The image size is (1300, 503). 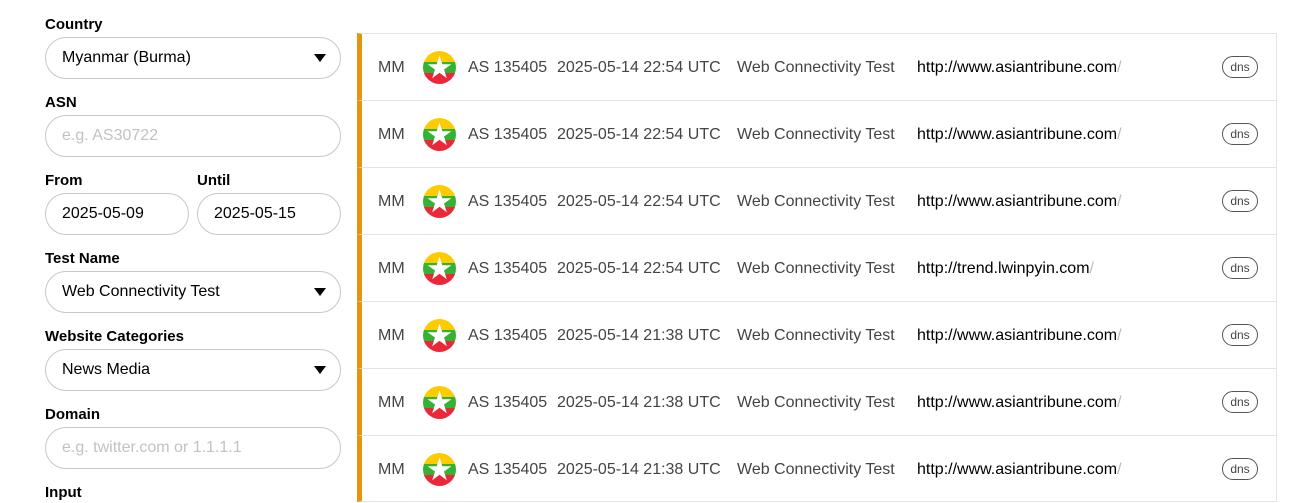 I want to click on tested-url: http://trend.lwinpyin.com /, so click(x=1005, y=268).